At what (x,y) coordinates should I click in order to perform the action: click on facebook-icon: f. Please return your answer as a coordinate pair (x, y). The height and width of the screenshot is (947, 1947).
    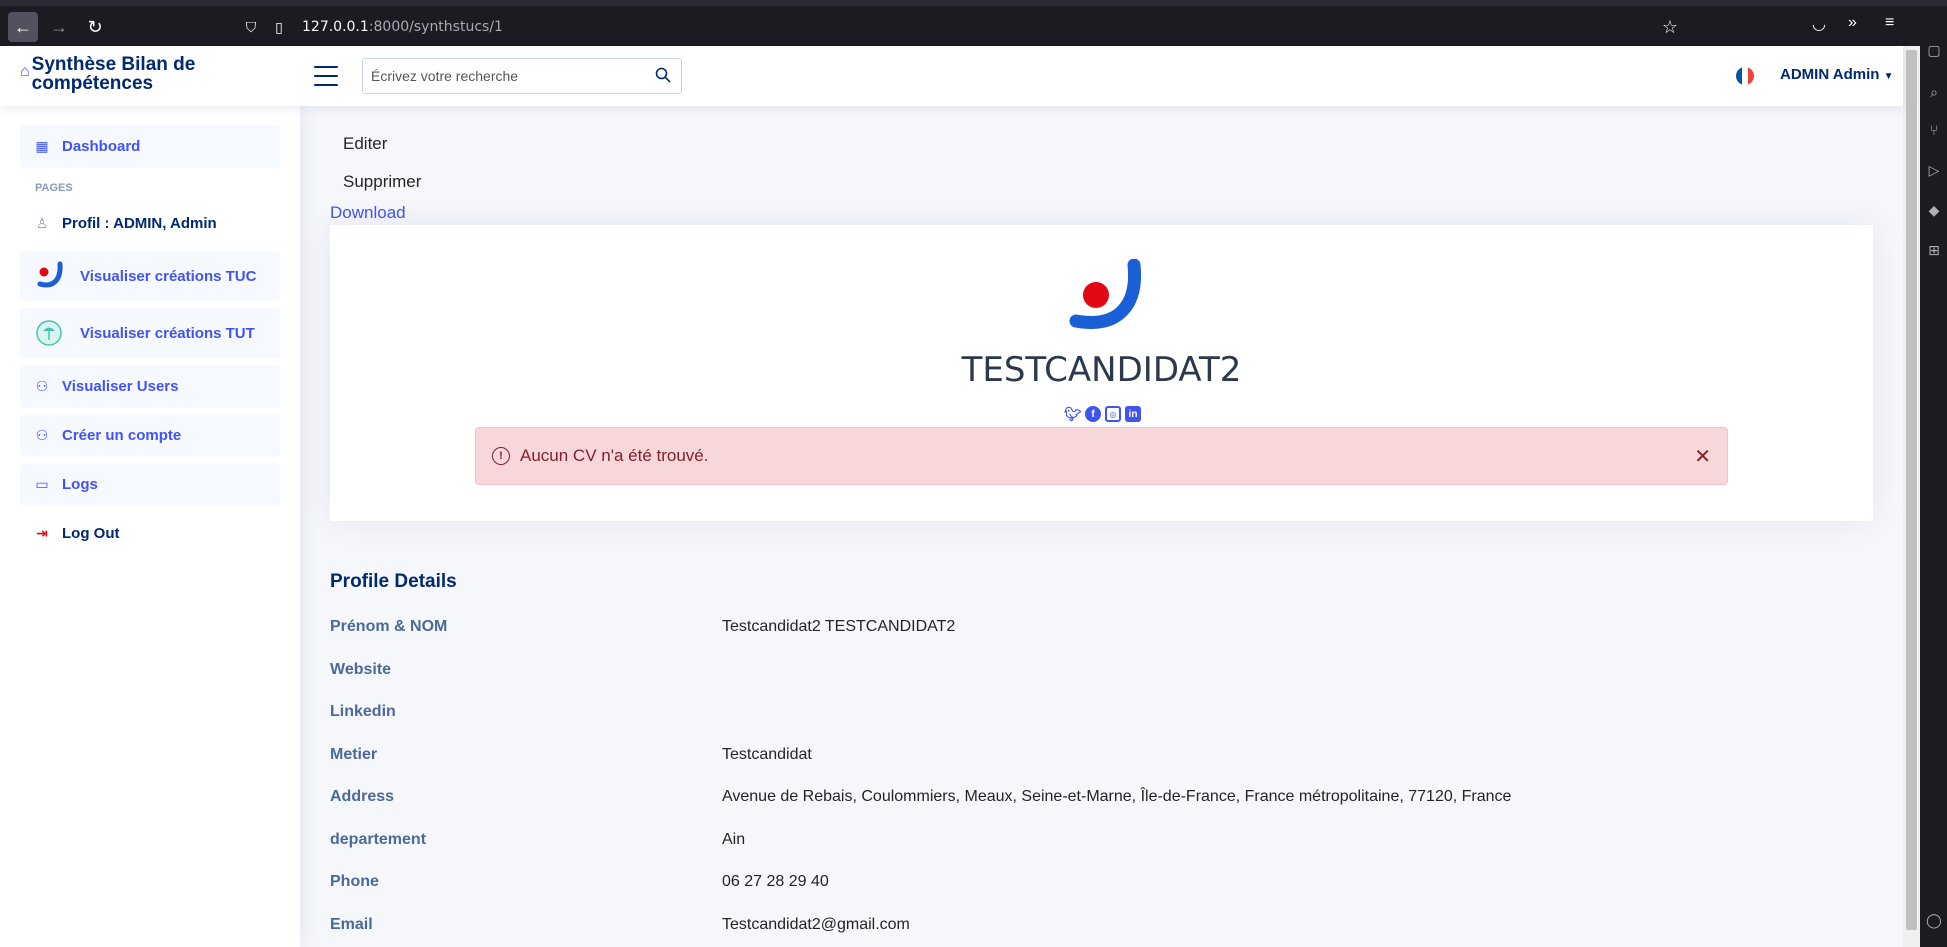
    Looking at the image, I should click on (1093, 414).